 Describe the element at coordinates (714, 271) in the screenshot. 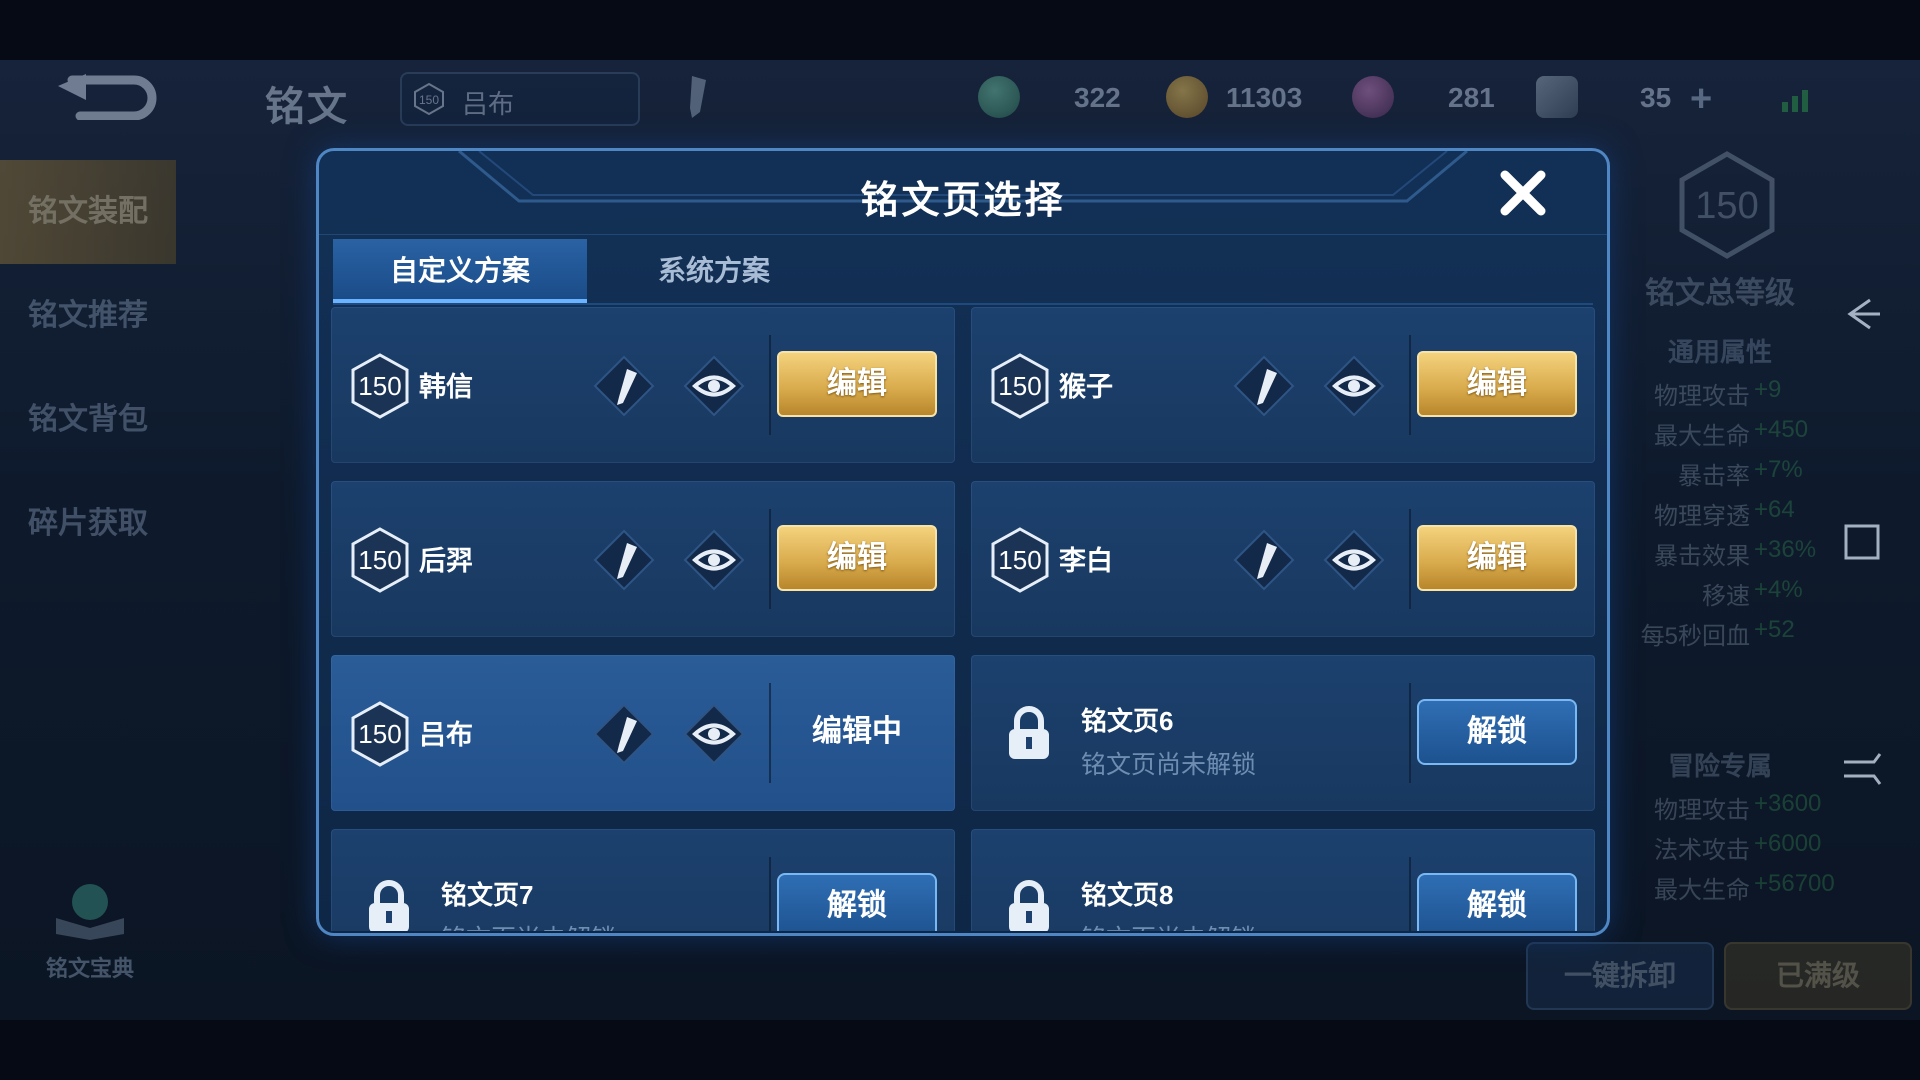

I see `tab-system: 系统方案` at that location.